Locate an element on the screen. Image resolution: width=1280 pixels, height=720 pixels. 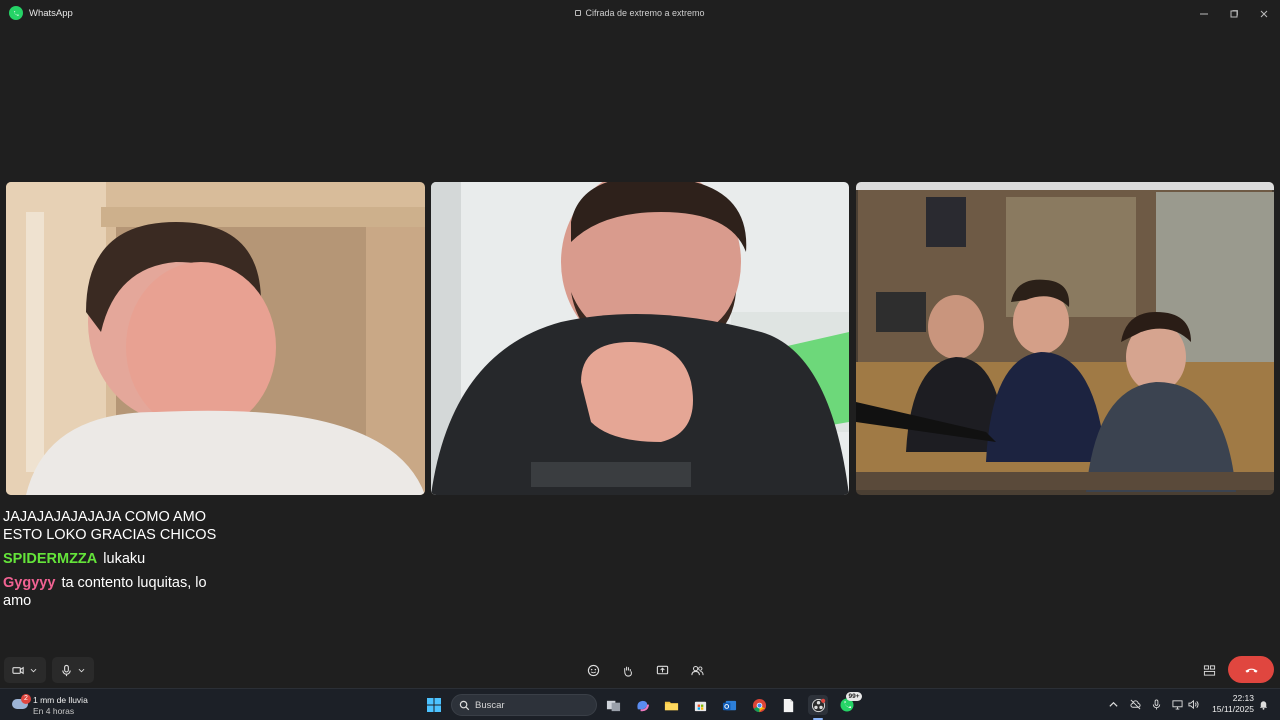
task-view-button is located at coordinates (613, 705).